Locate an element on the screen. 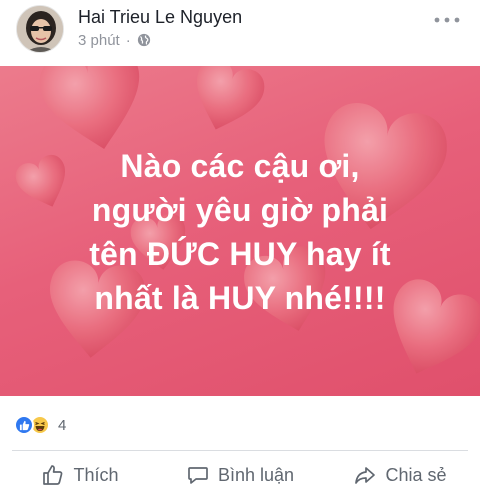 The image size is (480, 502). share-button: Chia sẻ is located at coordinates (400, 475).